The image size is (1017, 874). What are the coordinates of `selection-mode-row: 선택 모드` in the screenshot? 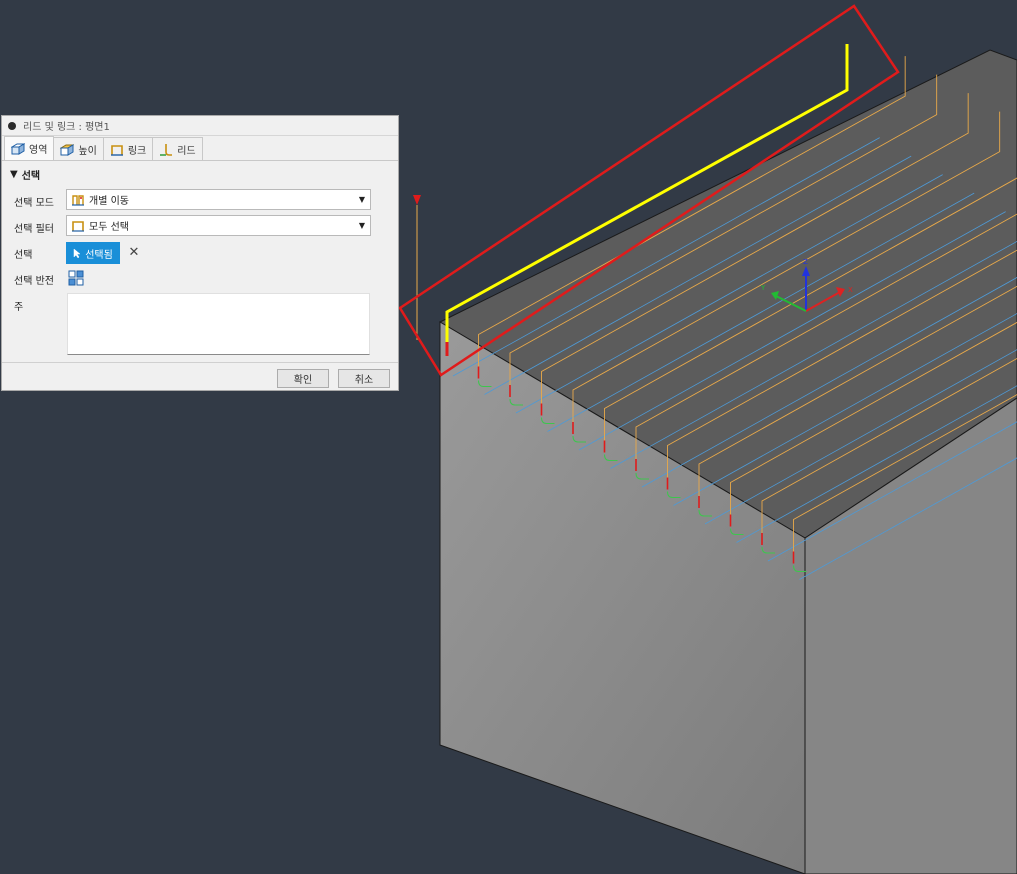 It's located at (40, 201).